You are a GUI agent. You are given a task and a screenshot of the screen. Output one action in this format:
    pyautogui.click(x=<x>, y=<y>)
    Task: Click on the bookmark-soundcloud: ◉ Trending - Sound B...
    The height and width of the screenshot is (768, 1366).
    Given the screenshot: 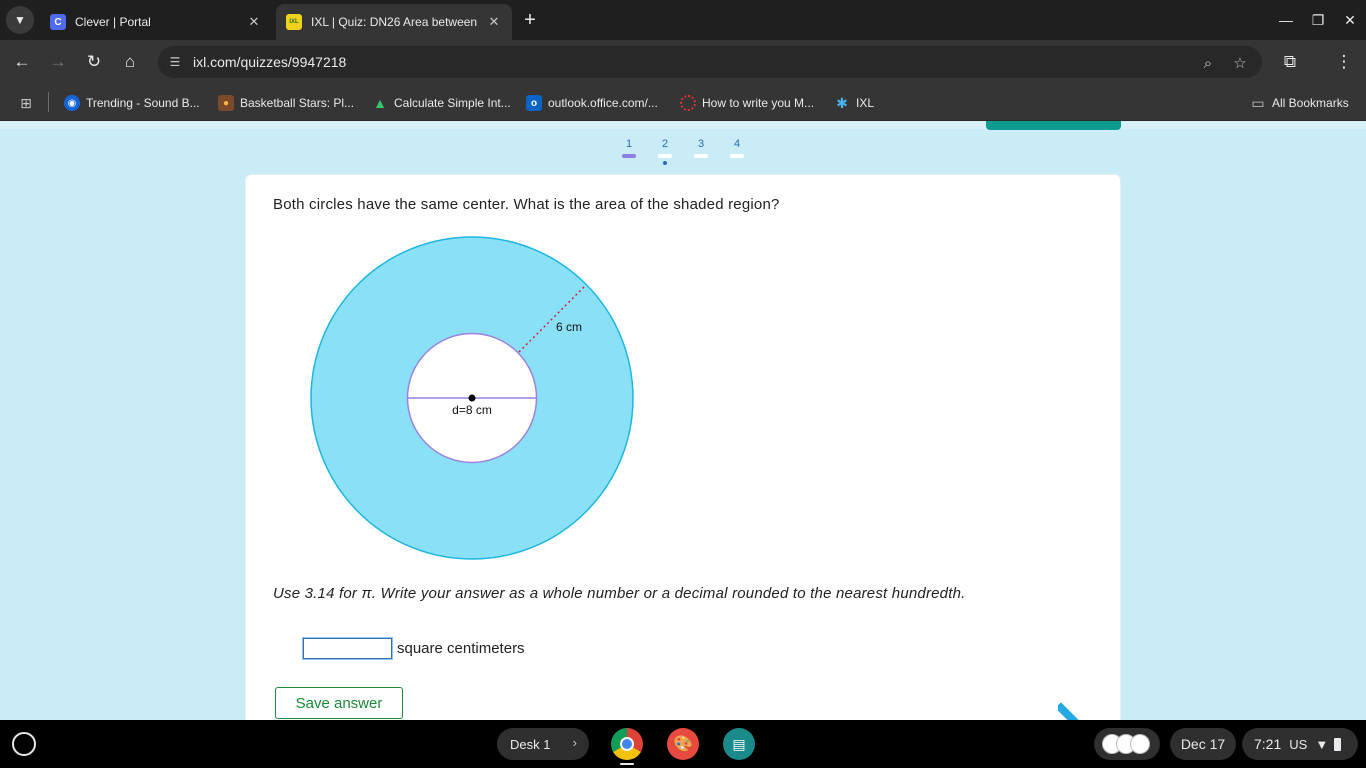 What is the action you would take?
    pyautogui.click(x=132, y=103)
    